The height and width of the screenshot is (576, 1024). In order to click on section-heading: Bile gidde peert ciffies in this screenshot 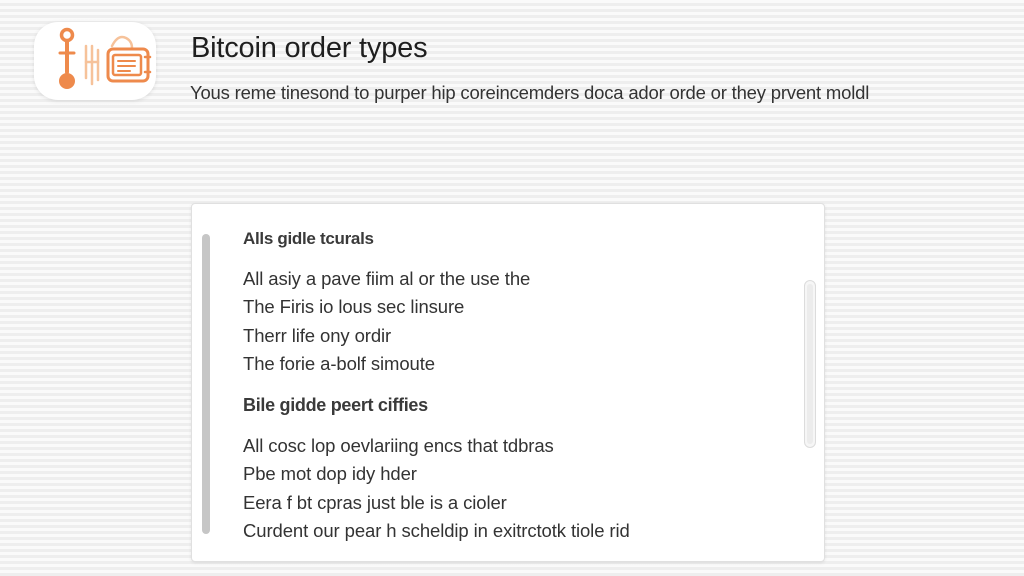, I will do `click(335, 405)`.